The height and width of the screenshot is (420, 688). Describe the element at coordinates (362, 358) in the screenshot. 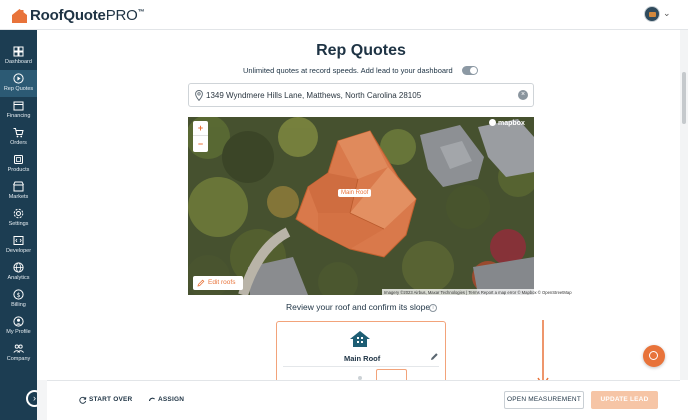

I see `roof-name: Main Roof` at that location.